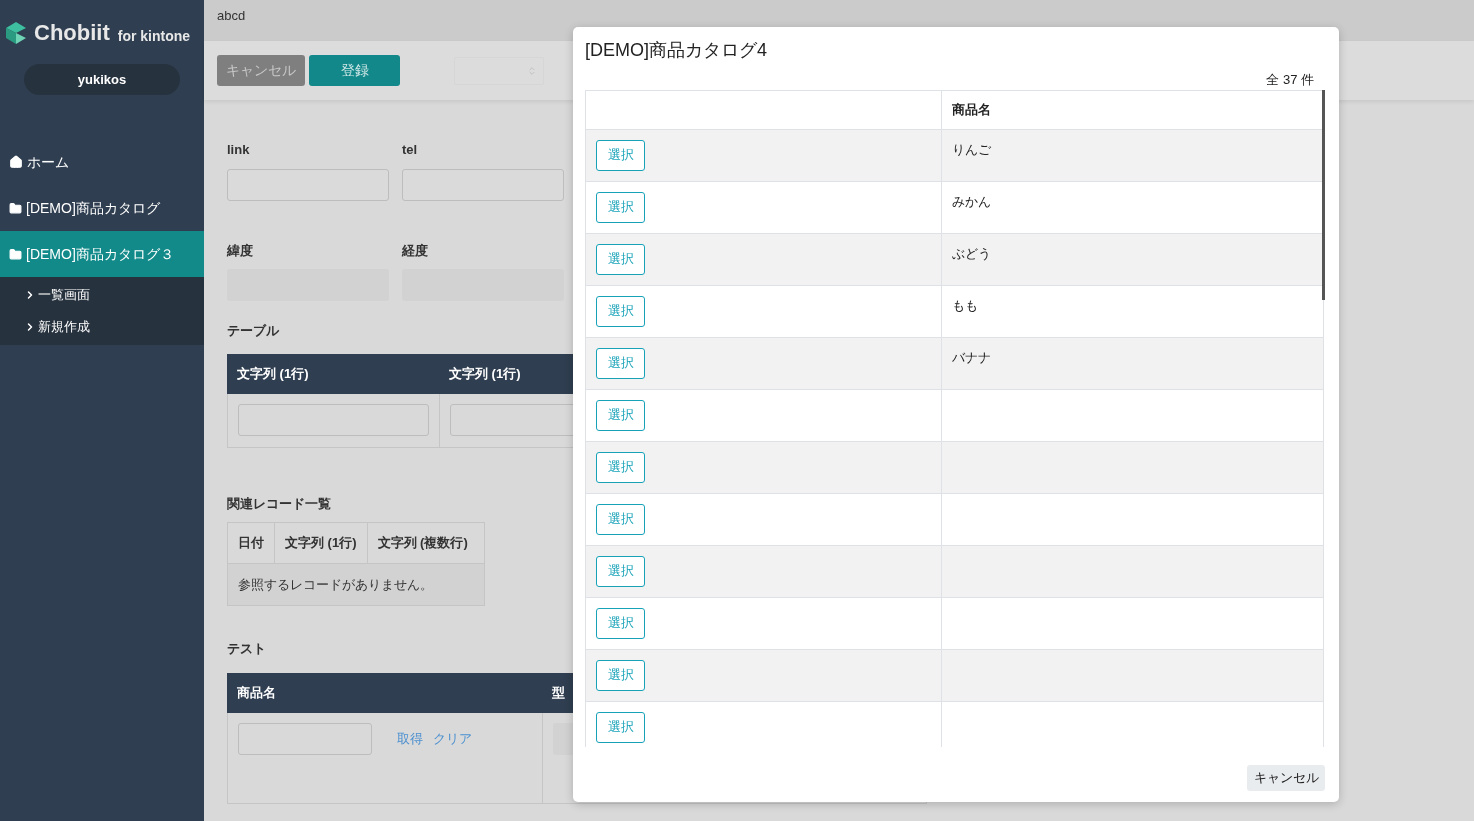 This screenshot has width=1474, height=821. What do you see at coordinates (72, 33) in the screenshot?
I see `logo-wordmark: Chobiit` at bounding box center [72, 33].